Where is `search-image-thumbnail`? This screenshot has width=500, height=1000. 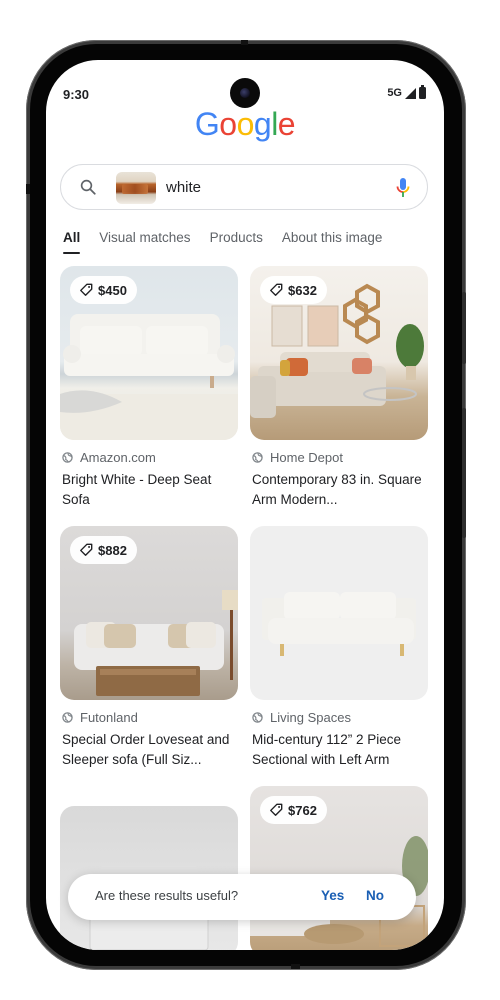 search-image-thumbnail is located at coordinates (136, 188).